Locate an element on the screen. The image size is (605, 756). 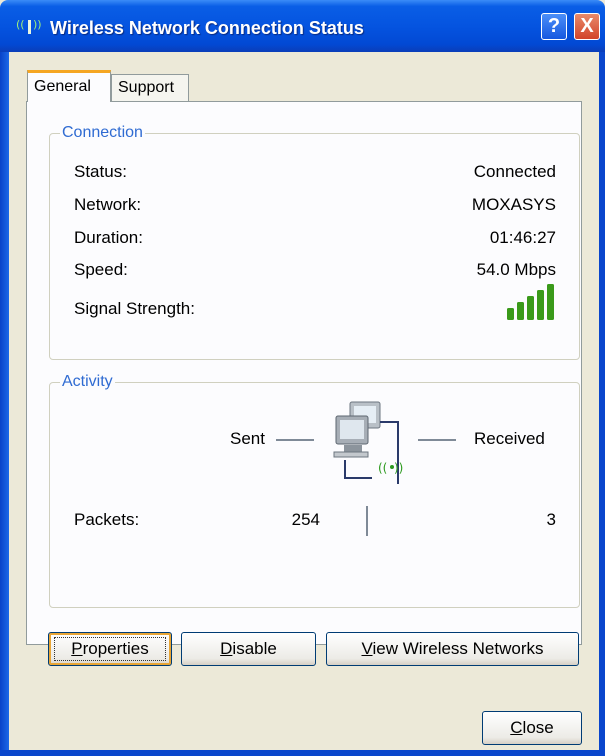
close-mnemonic: C is located at coordinates (516, 727).